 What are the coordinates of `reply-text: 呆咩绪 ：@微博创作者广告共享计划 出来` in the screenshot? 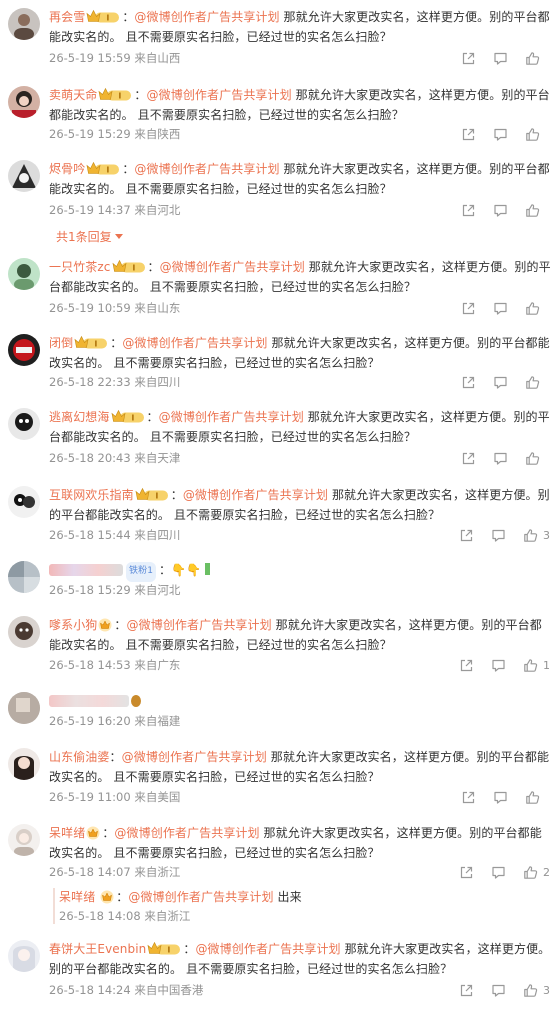 It's located at (180, 897).